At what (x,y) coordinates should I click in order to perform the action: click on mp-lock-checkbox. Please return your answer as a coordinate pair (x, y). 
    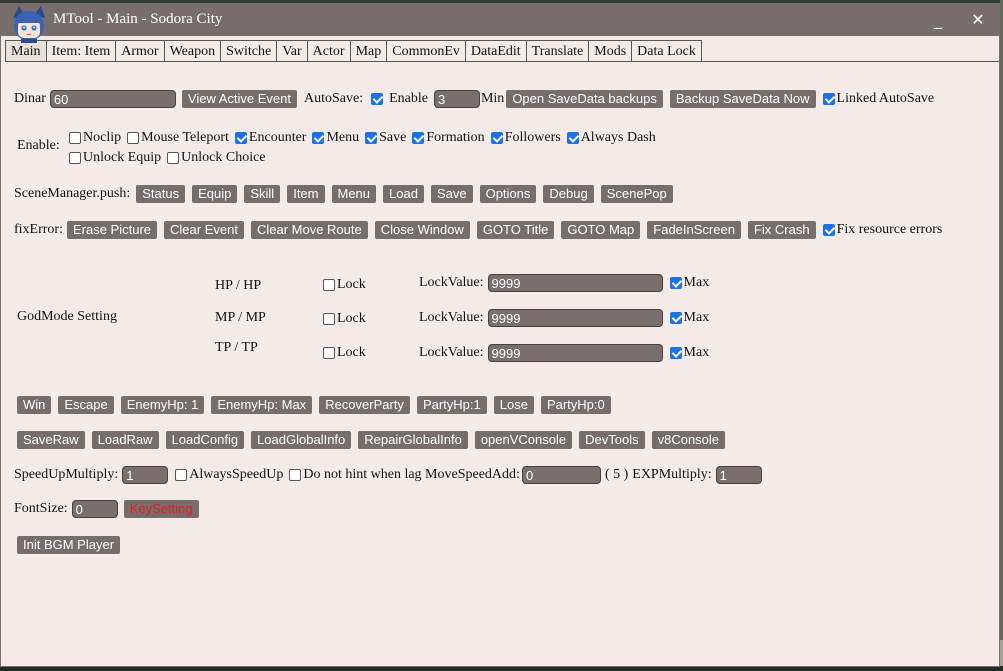
    Looking at the image, I should click on (329, 319).